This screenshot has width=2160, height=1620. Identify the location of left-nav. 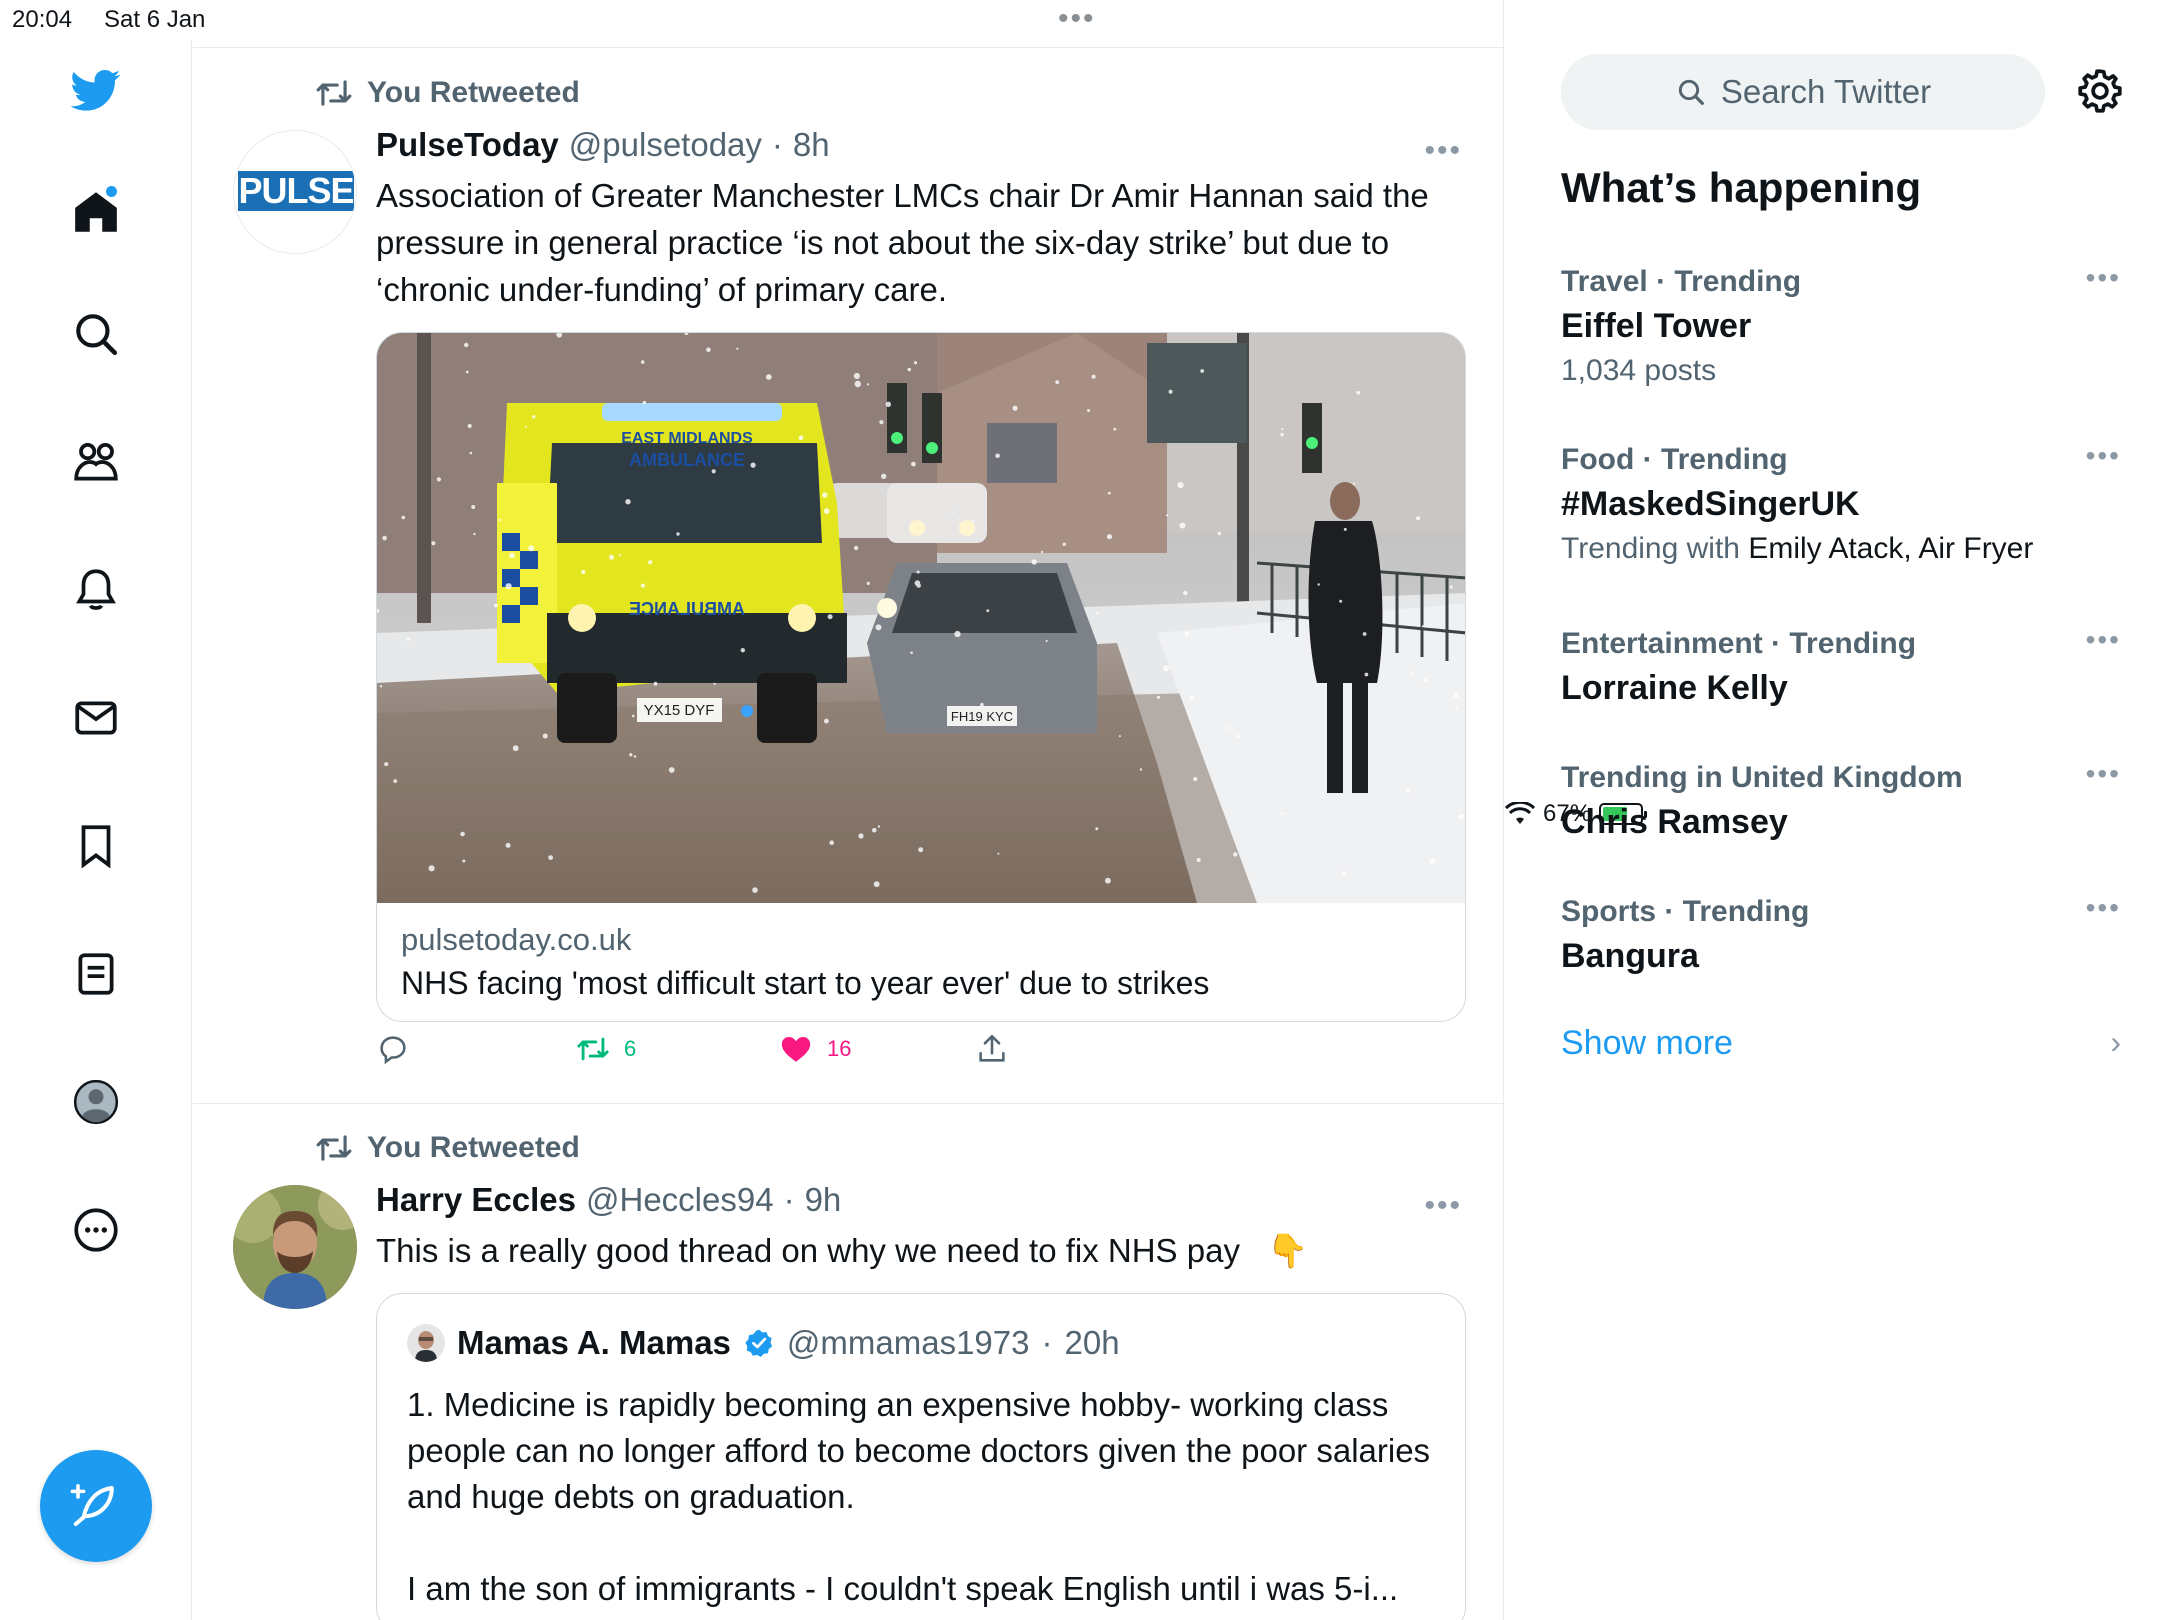
(96, 830).